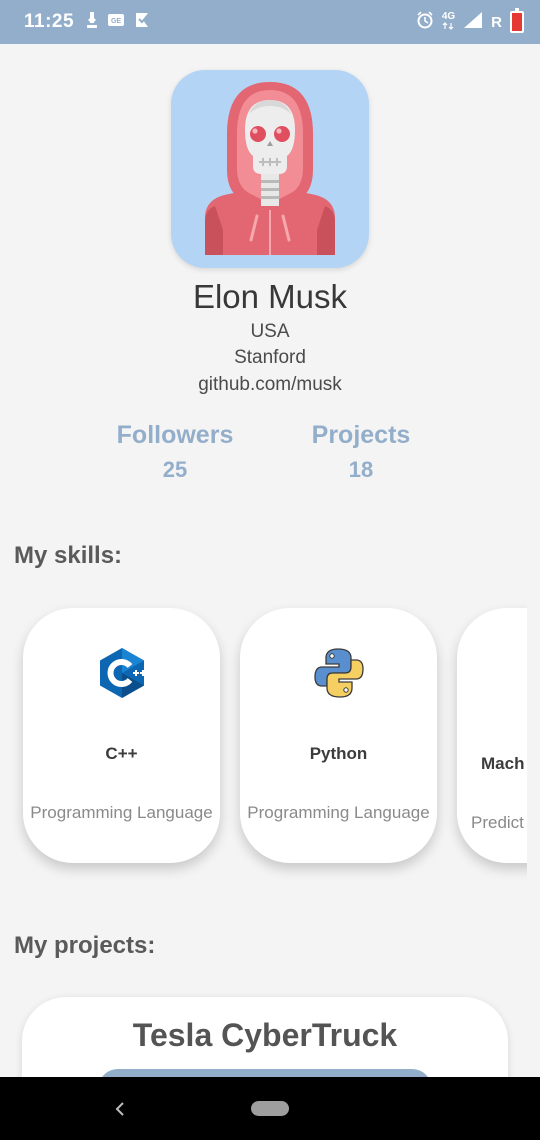 The height and width of the screenshot is (1140, 540). I want to click on profile-school: Stanford, so click(270, 357).